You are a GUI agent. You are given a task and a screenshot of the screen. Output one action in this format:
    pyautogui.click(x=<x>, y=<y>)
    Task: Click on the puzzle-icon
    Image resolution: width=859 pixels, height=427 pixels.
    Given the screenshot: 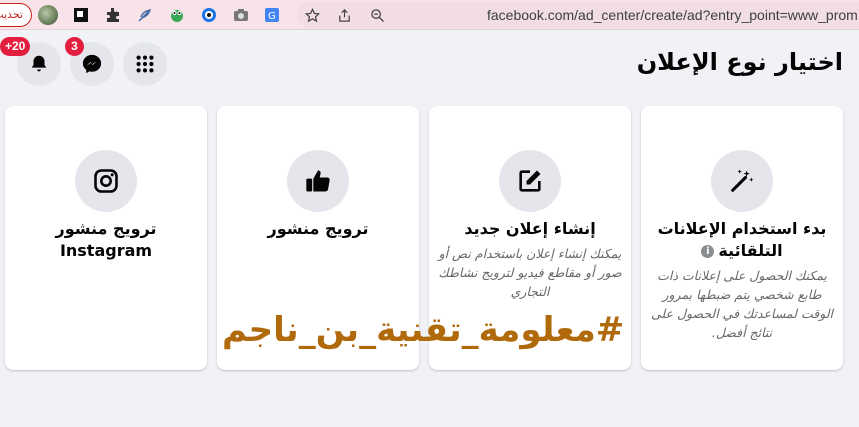 What is the action you would take?
    pyautogui.click(x=113, y=15)
    